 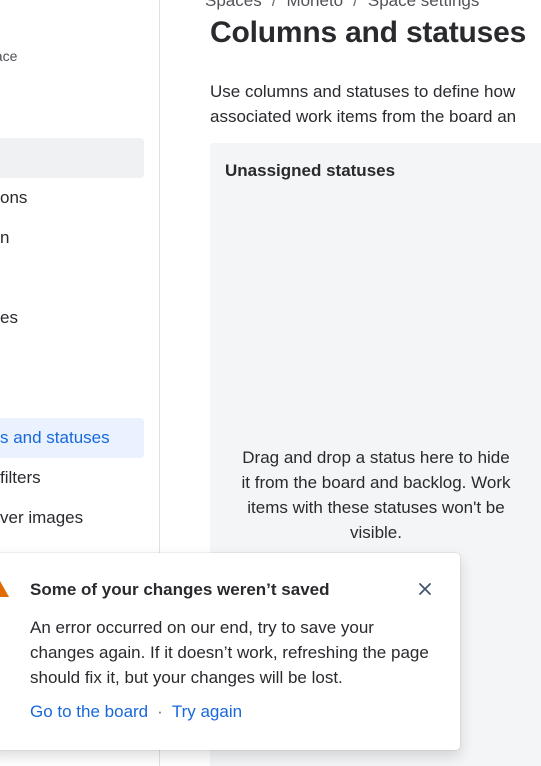 What do you see at coordinates (42, 517) in the screenshot?
I see `sidebar-item-label: ver images` at bounding box center [42, 517].